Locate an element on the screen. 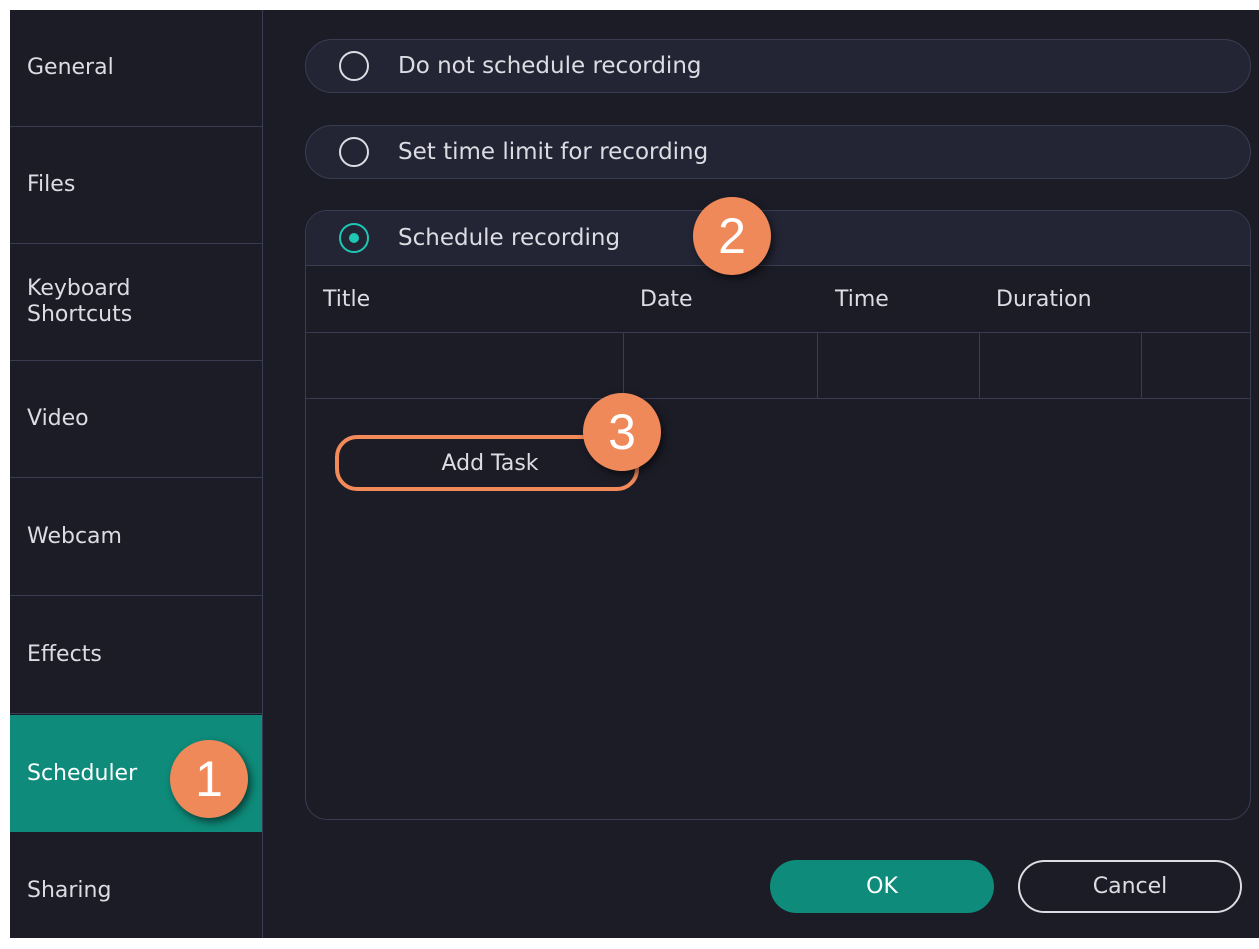  callout-badge-2: 2 is located at coordinates (732, 236).